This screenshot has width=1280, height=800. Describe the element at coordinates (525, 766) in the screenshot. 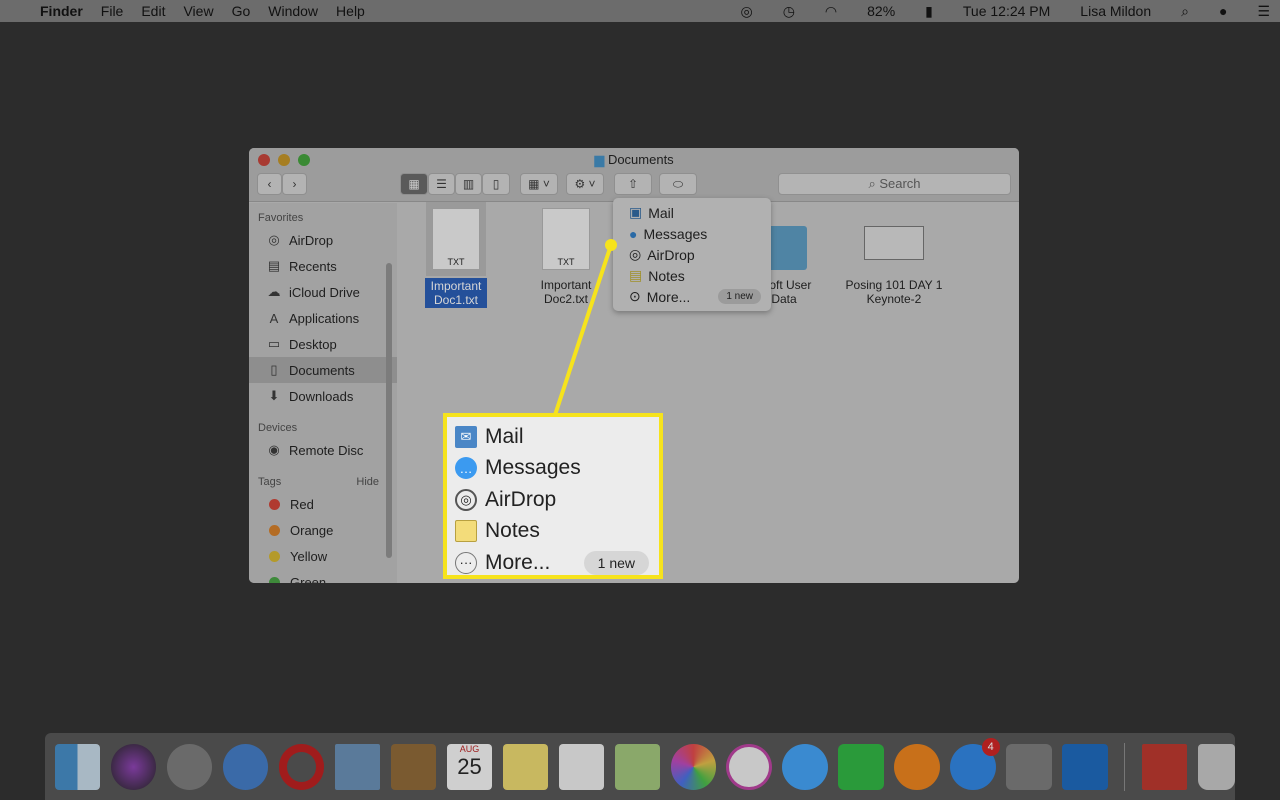

I see `dock-notes` at that location.